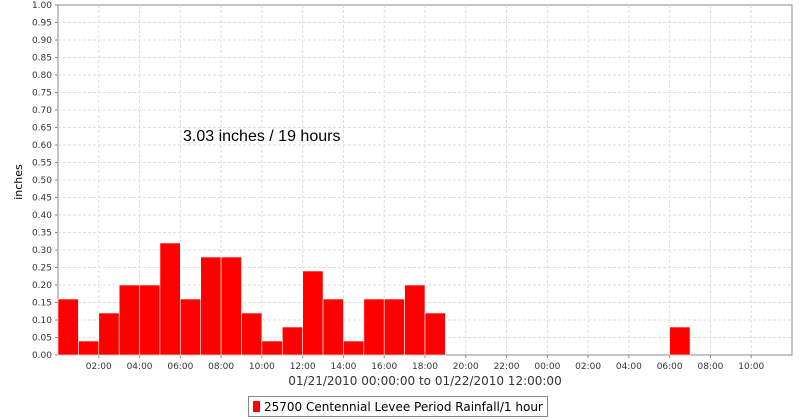 This screenshot has width=800, height=420. Describe the element at coordinates (42, 286) in the screenshot. I see `y-tick-label: 0.20` at that location.